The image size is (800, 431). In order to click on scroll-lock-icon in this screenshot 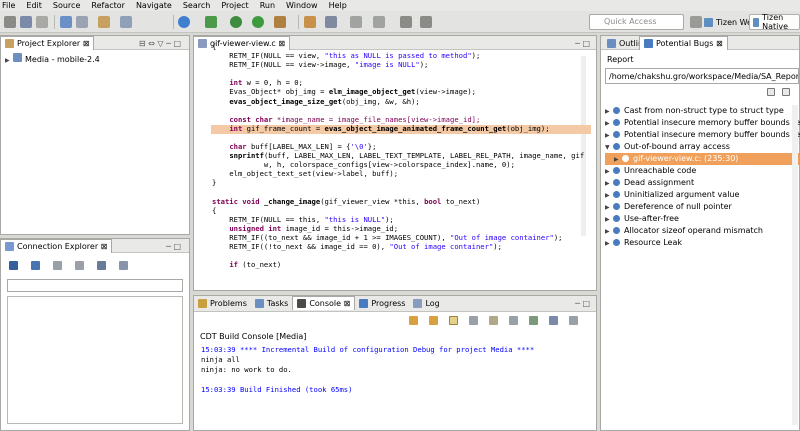, I will do `click(453, 320)`.